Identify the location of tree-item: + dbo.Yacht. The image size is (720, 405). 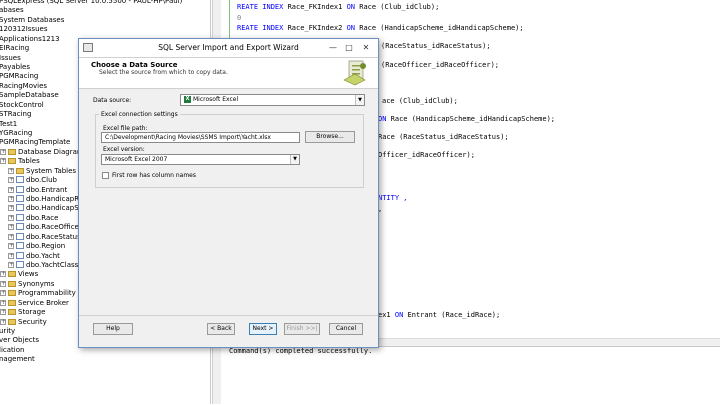
(34, 255).